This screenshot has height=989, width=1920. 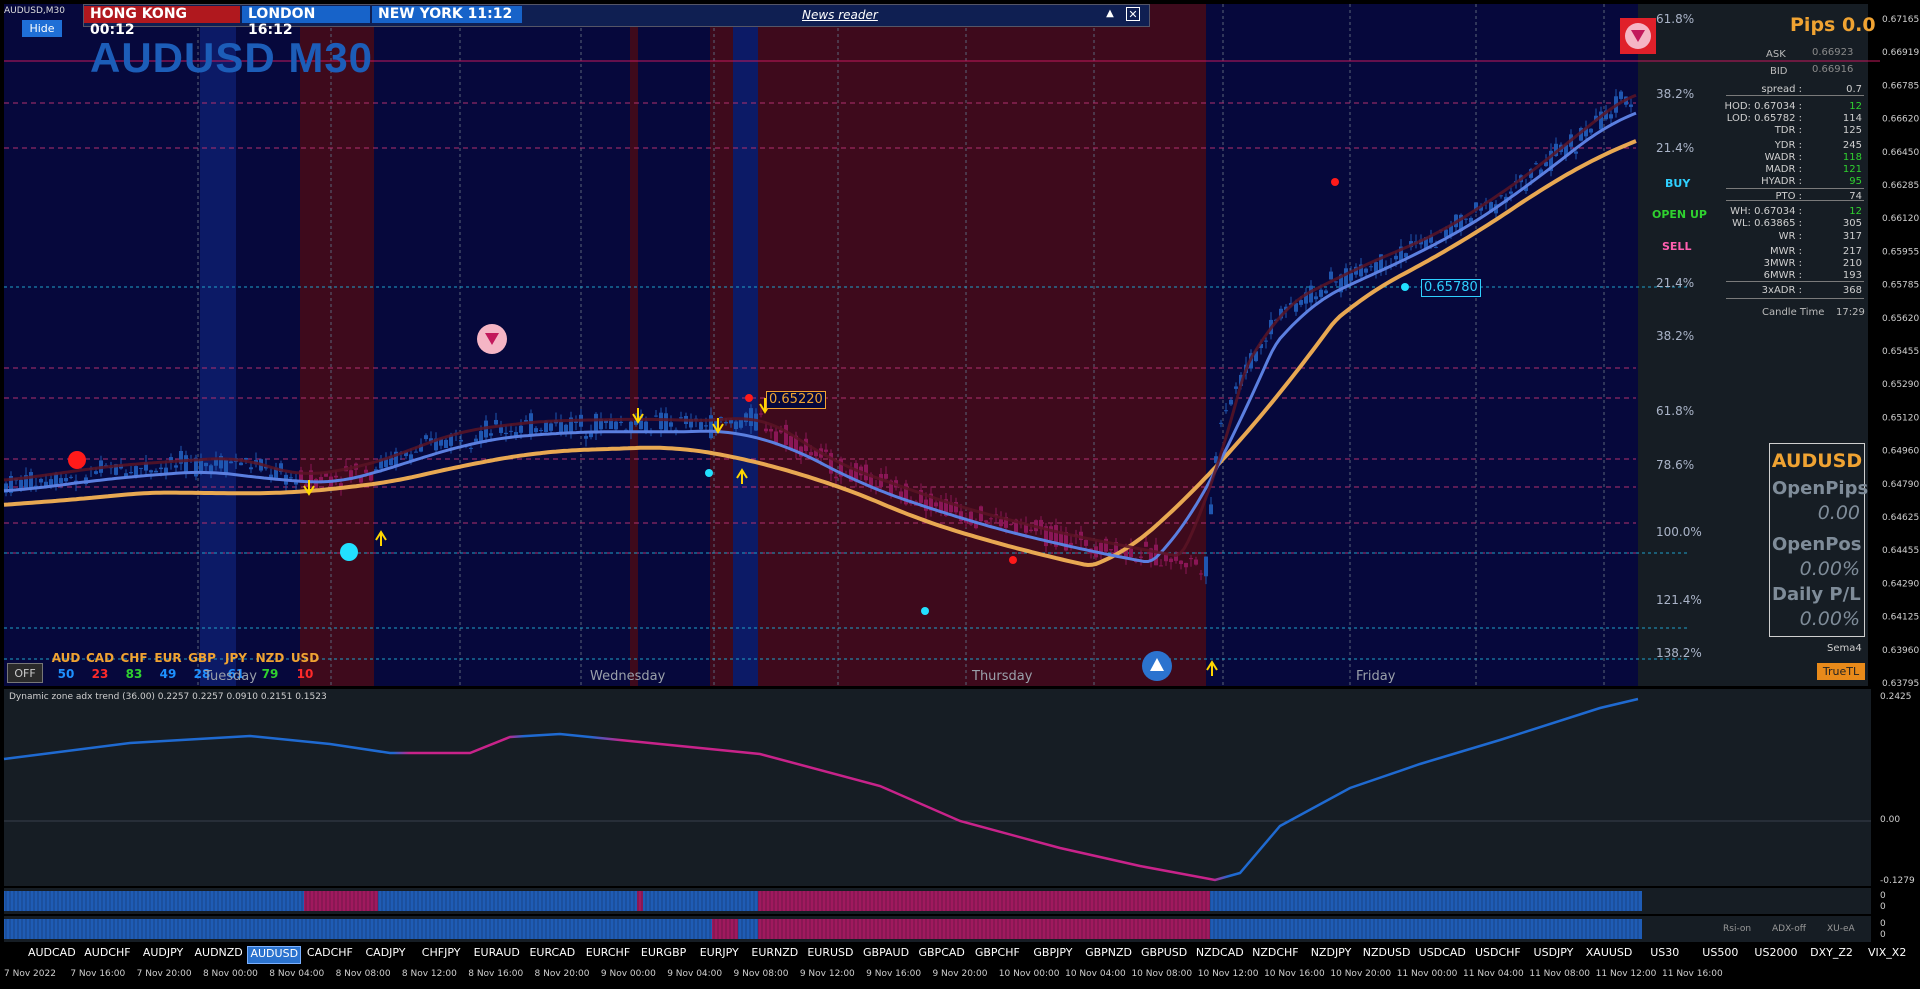 I want to click on price-label: 0.64790, so click(x=1900, y=485).